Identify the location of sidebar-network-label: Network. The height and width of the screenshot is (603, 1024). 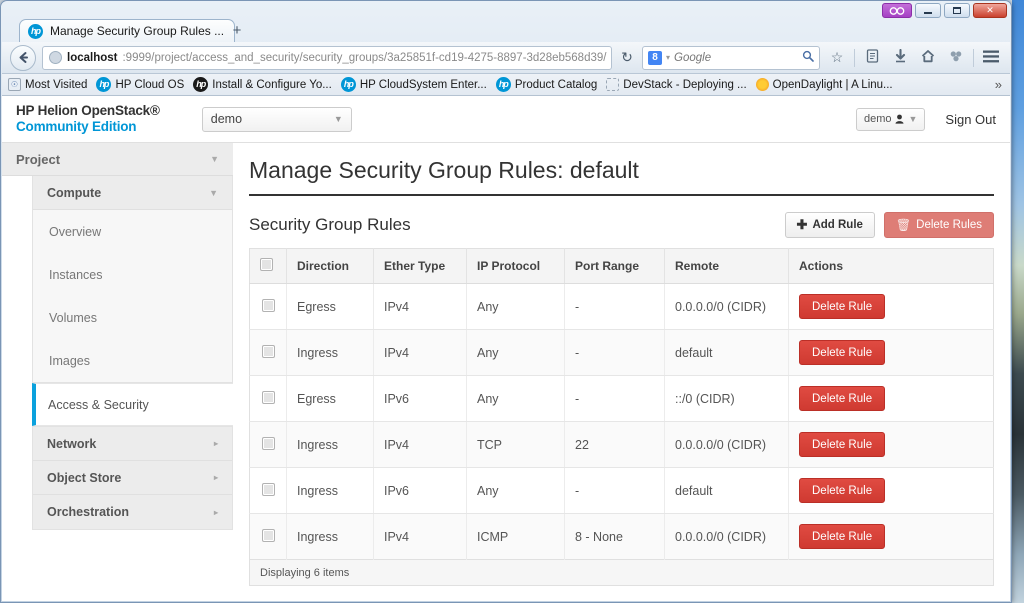
(72, 443).